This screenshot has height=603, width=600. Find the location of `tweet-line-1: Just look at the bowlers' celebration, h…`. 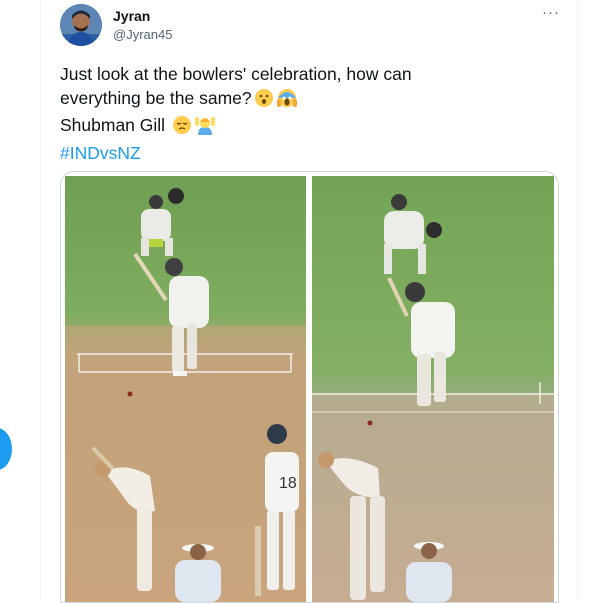

tweet-line-1: Just look at the bowlers' celebration, h… is located at coordinates (236, 74).